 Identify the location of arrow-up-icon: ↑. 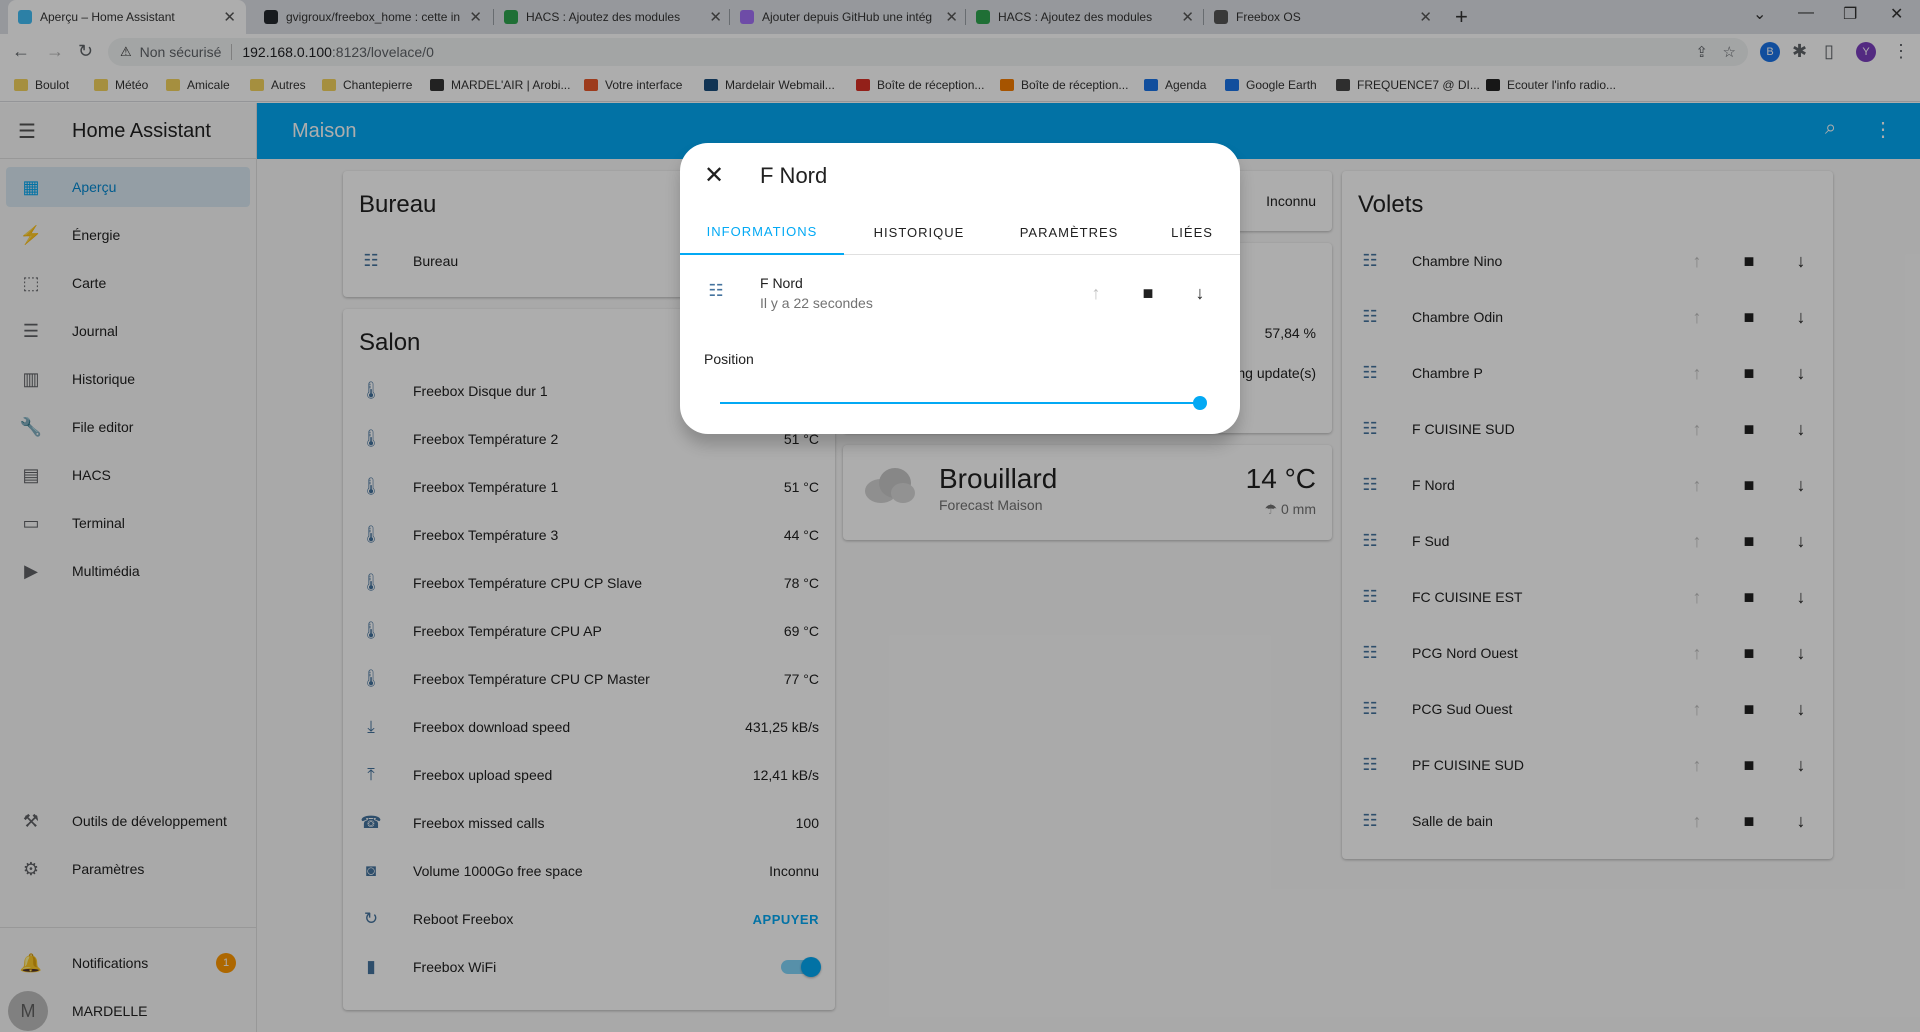
(1096, 293).